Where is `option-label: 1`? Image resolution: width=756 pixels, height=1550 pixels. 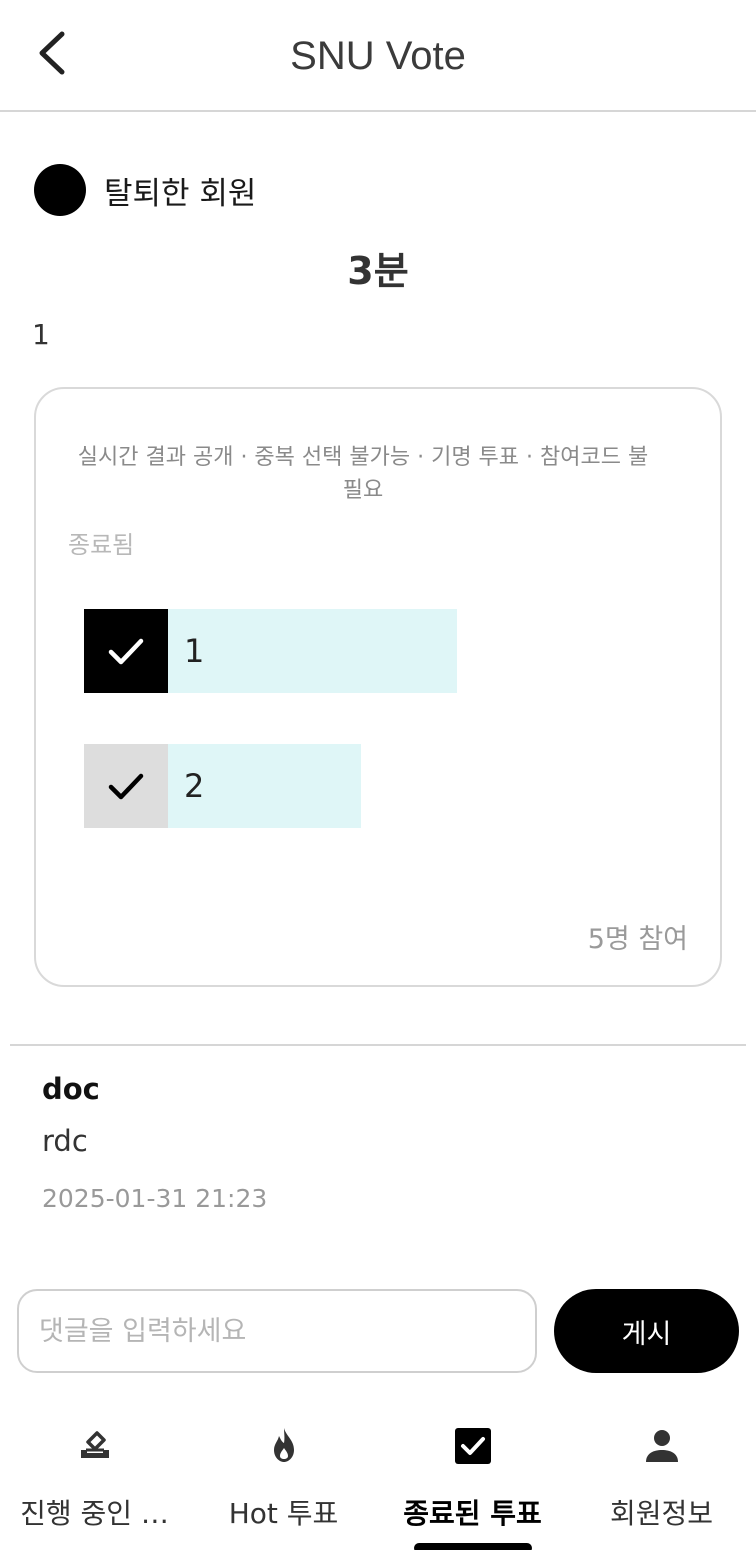 option-label: 1 is located at coordinates (194, 651).